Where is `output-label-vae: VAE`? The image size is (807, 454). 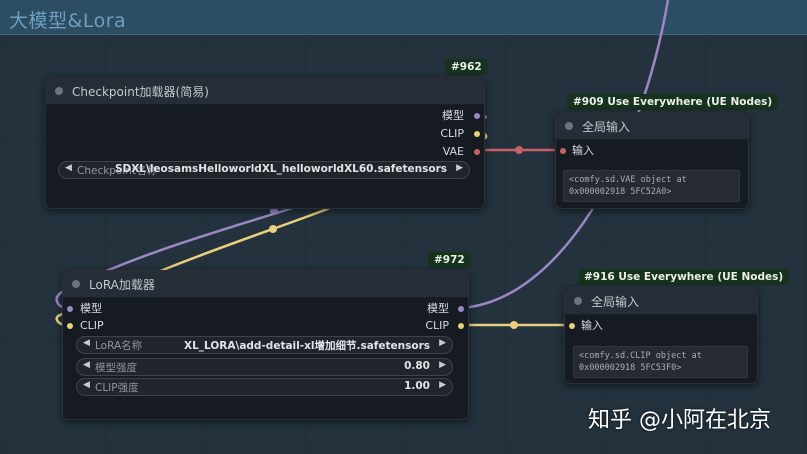 output-label-vae: VAE is located at coordinates (453, 151).